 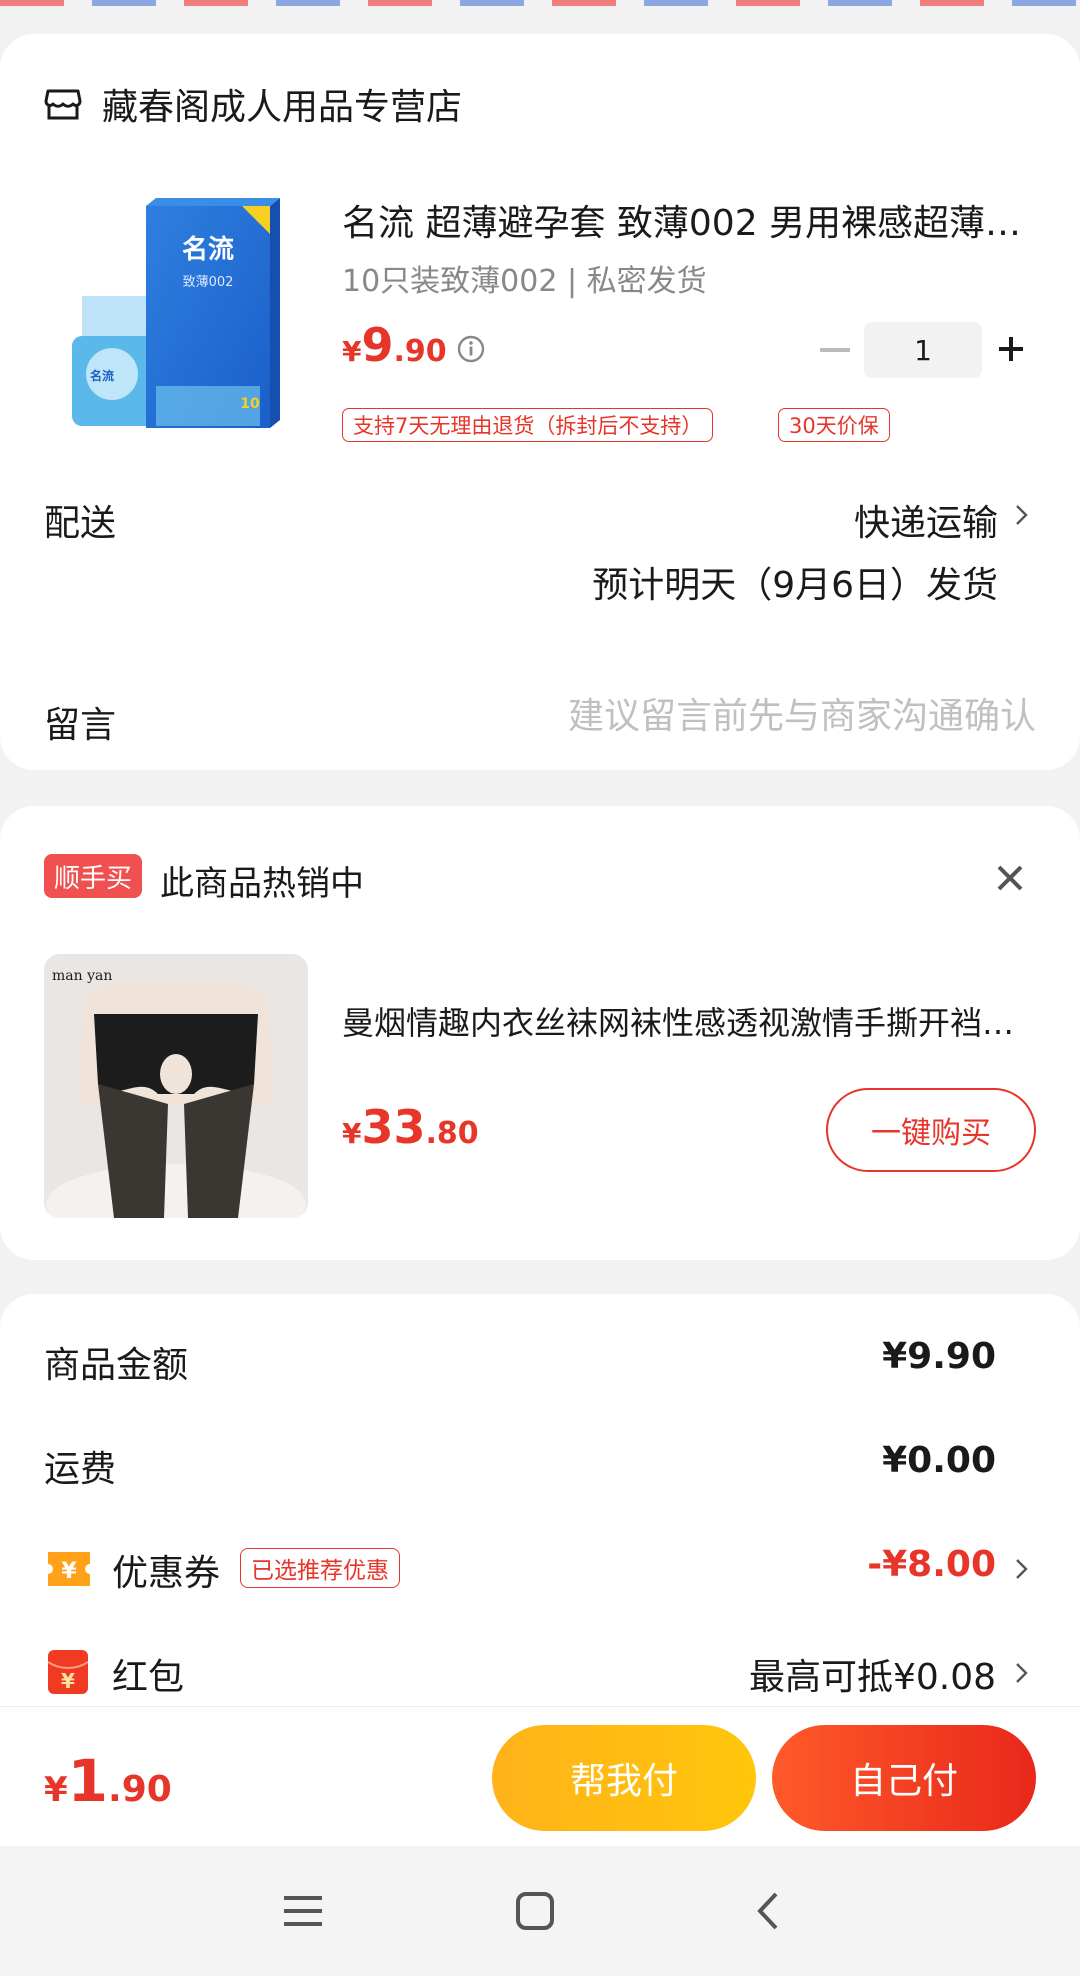 I want to click on product-spec: 10只装致薄002 | 私密发货, so click(x=524, y=278).